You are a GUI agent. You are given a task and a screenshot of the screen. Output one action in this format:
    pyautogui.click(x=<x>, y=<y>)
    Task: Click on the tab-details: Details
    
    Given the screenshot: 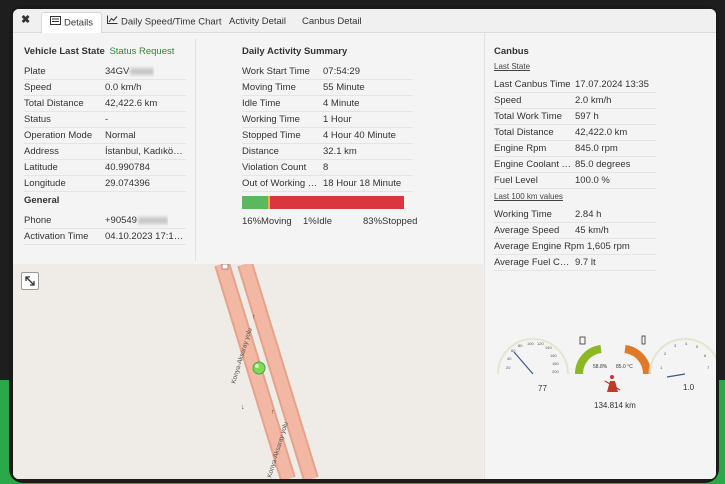 What is the action you would take?
    pyautogui.click(x=72, y=22)
    